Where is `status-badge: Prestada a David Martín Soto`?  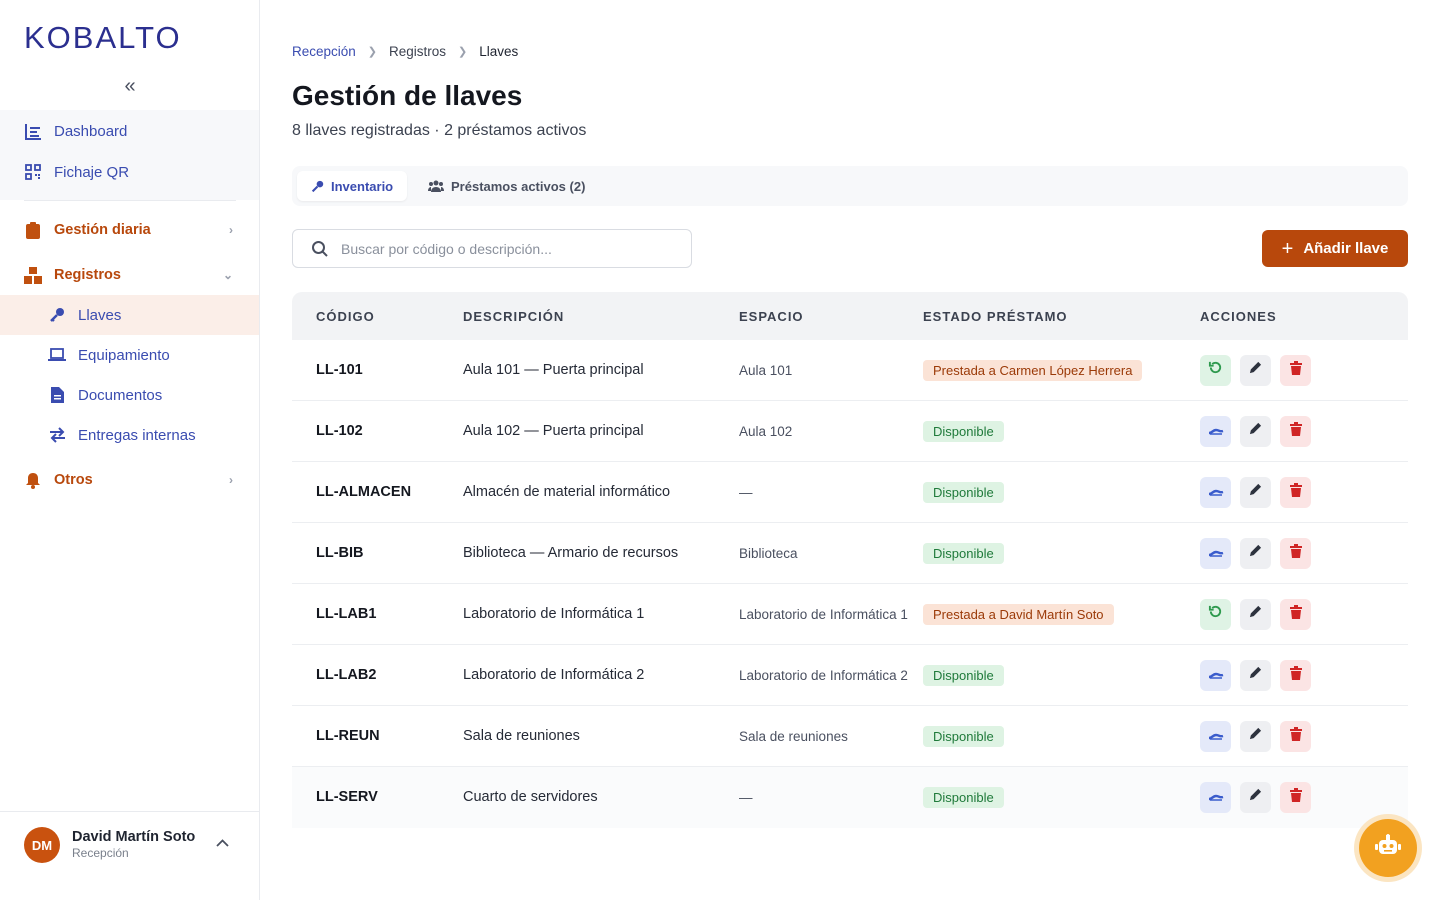
status-badge: Prestada a David Martín Soto is located at coordinates (1018, 614).